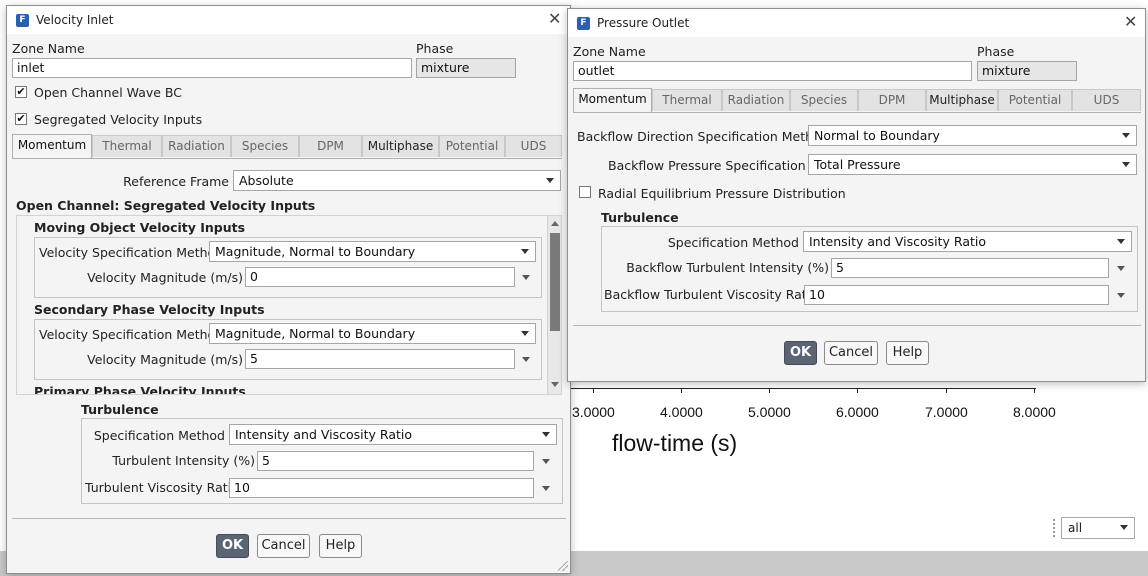  I want to click on backflow-turbulent-intensity-label: Backflow Turbulent Intensity (%), so click(727, 267).